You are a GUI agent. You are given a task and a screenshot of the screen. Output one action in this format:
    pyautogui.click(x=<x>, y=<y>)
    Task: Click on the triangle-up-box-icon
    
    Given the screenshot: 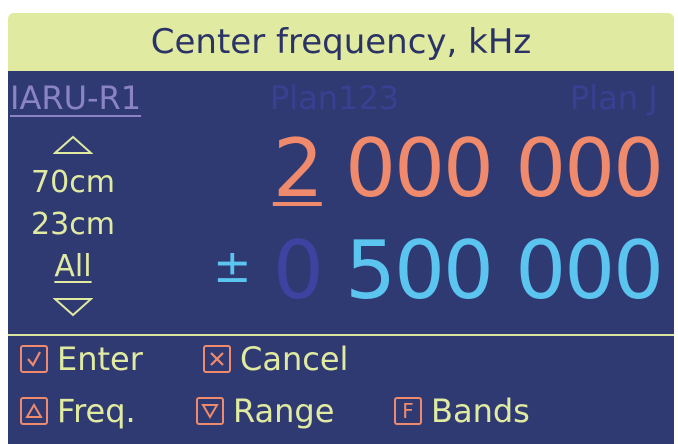 What is the action you would take?
    pyautogui.click(x=34, y=411)
    